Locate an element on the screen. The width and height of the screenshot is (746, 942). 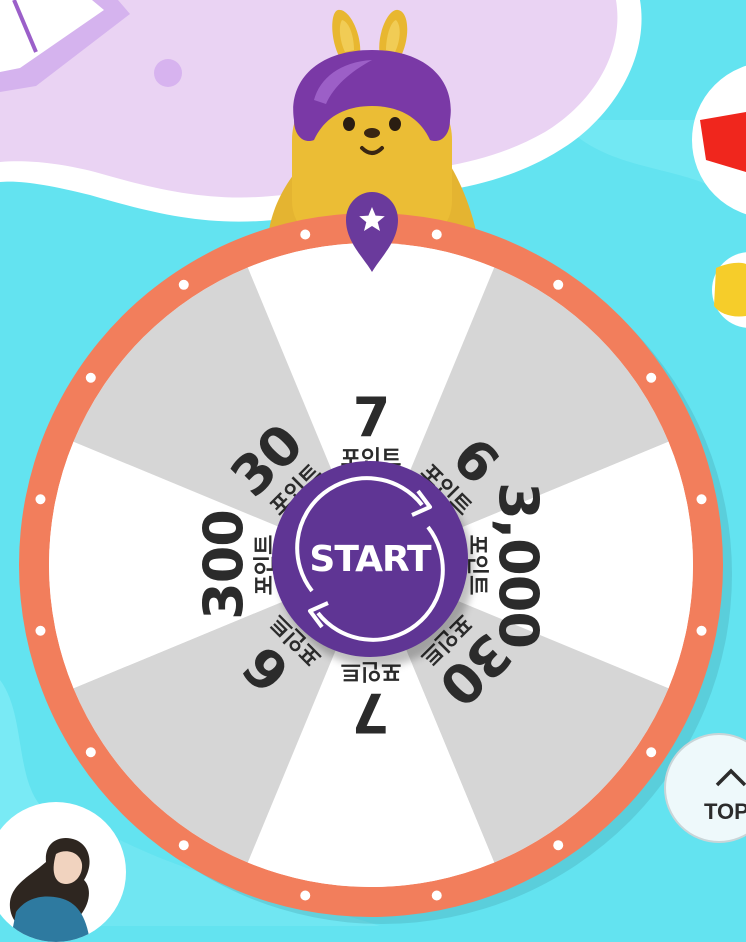
wheel-pointer is located at coordinates (372, 232).